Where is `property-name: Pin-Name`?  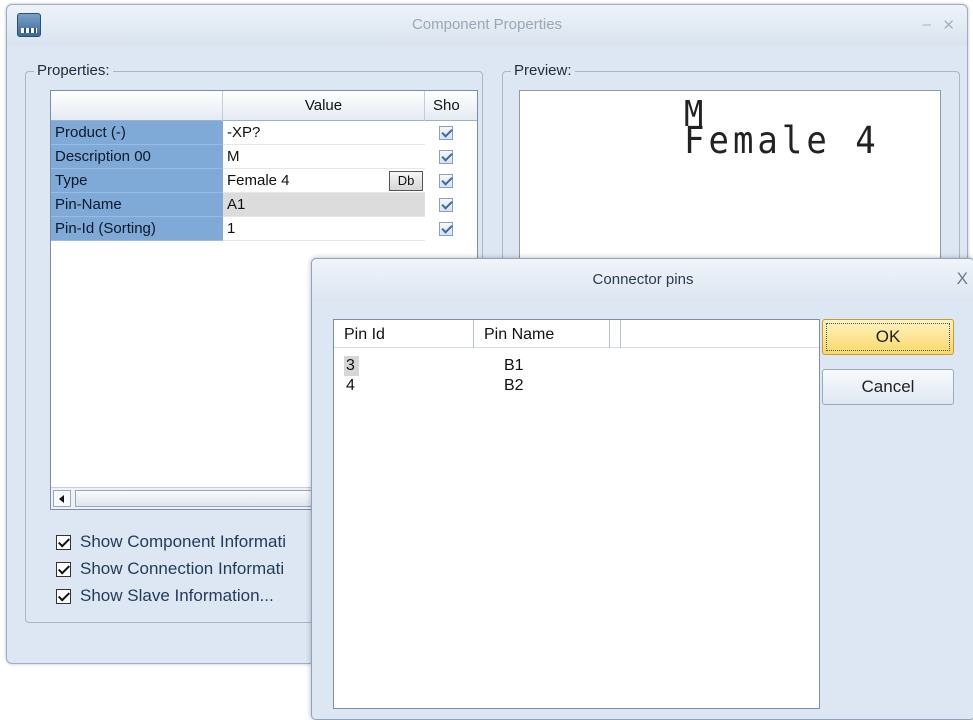
property-name: Pin-Name is located at coordinates (137, 205).